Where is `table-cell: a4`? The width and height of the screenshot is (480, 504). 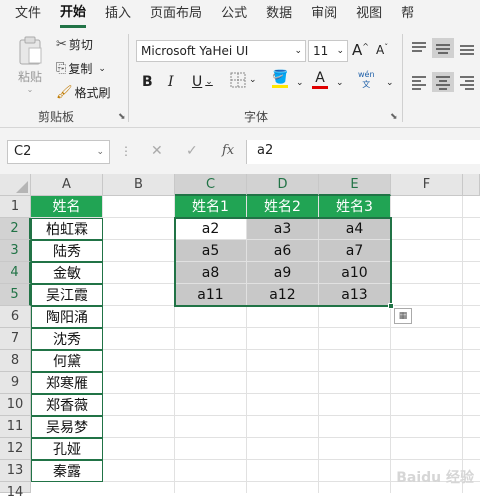 table-cell: a4 is located at coordinates (355, 229).